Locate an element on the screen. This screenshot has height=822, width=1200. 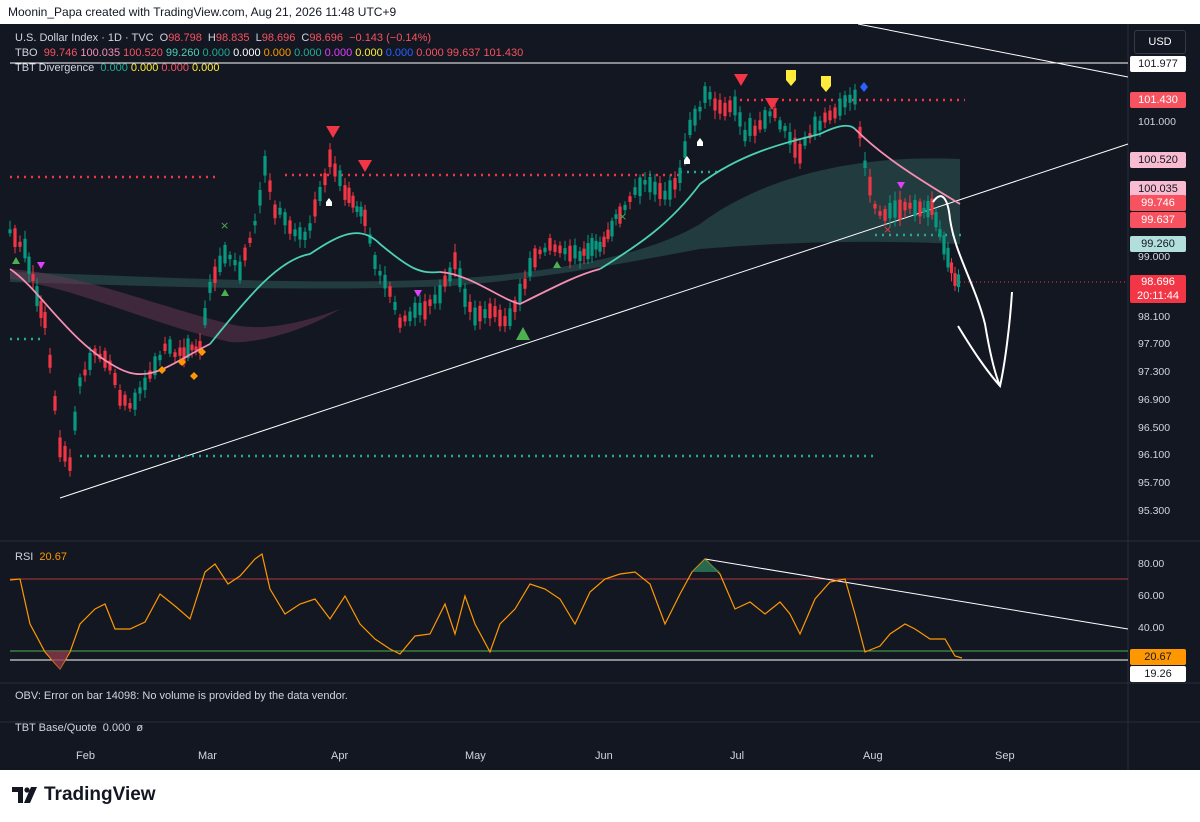
rsi-tick: 40.00 is located at coordinates (1151, 628).